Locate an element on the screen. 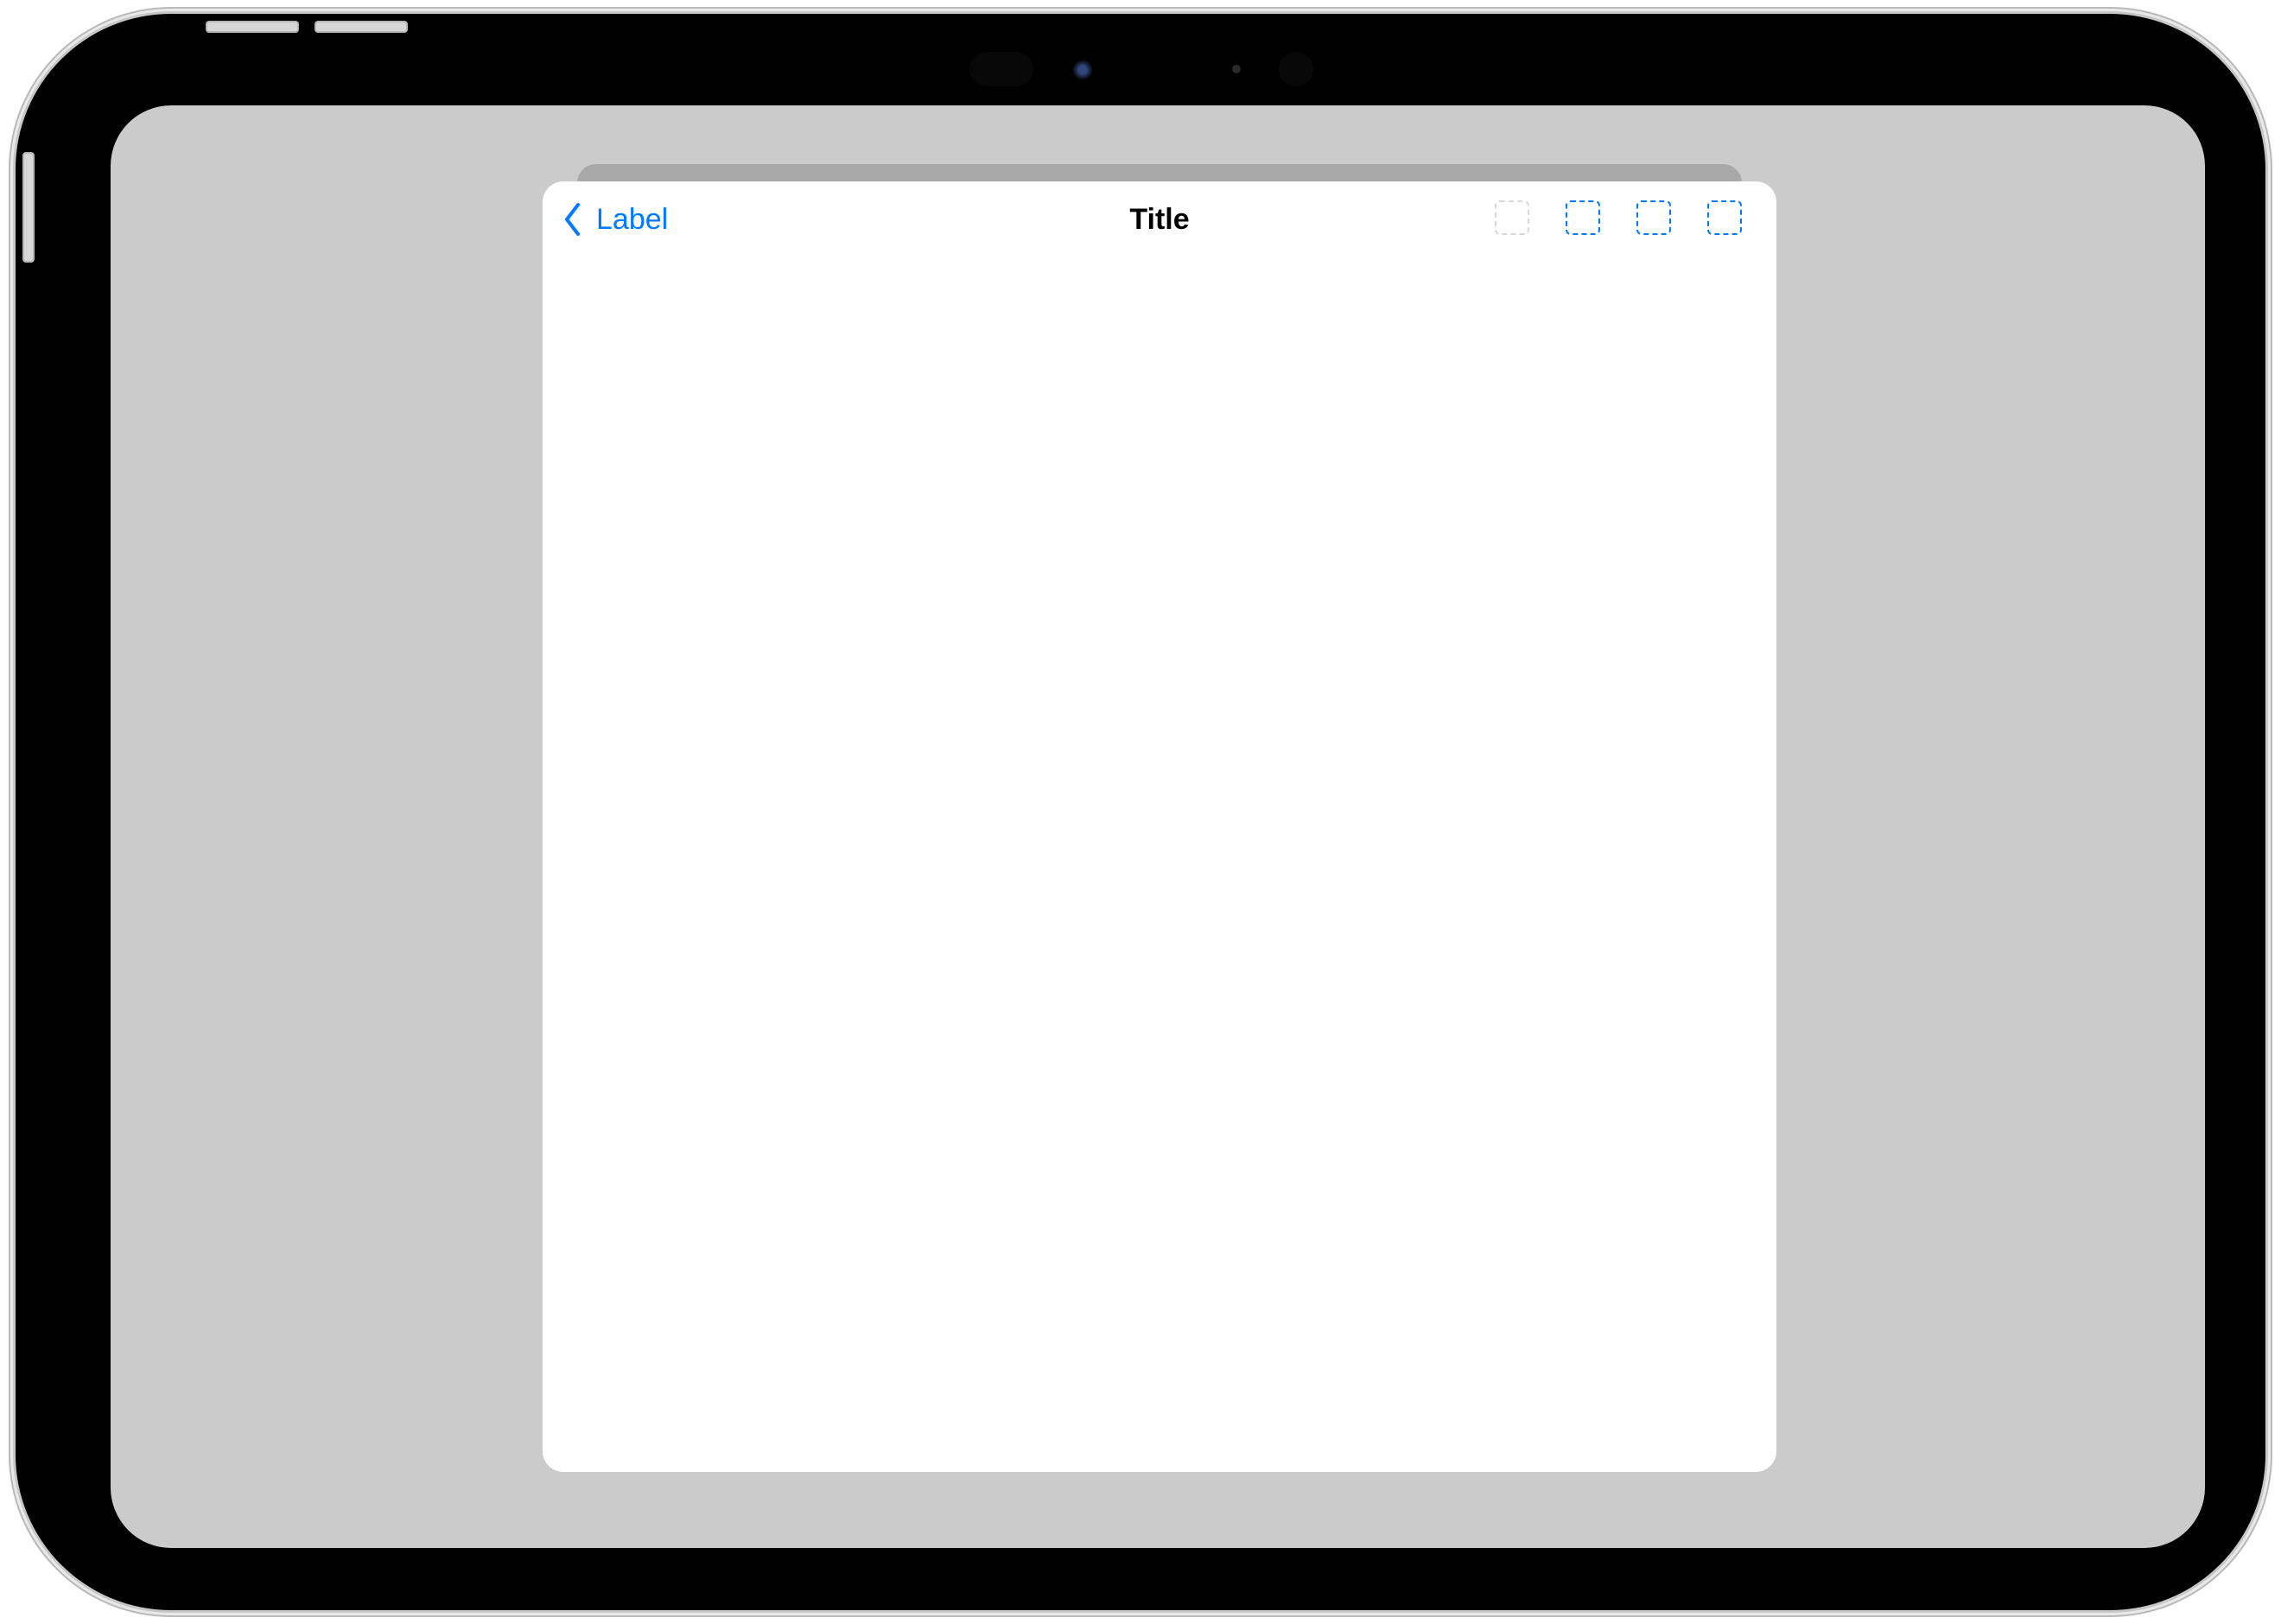 The image size is (2281, 1624). front-camera-housing-left is located at coordinates (1001, 69).